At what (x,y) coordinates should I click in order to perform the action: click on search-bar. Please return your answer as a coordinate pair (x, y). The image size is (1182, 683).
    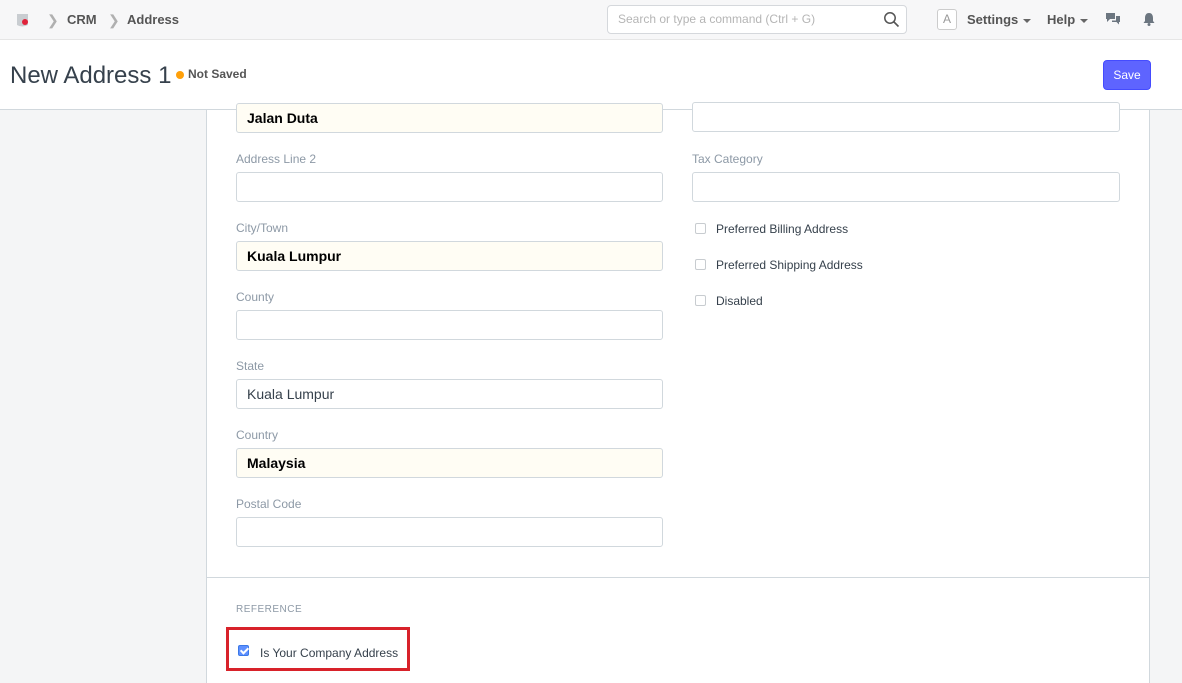
    Looking at the image, I should click on (757, 19).